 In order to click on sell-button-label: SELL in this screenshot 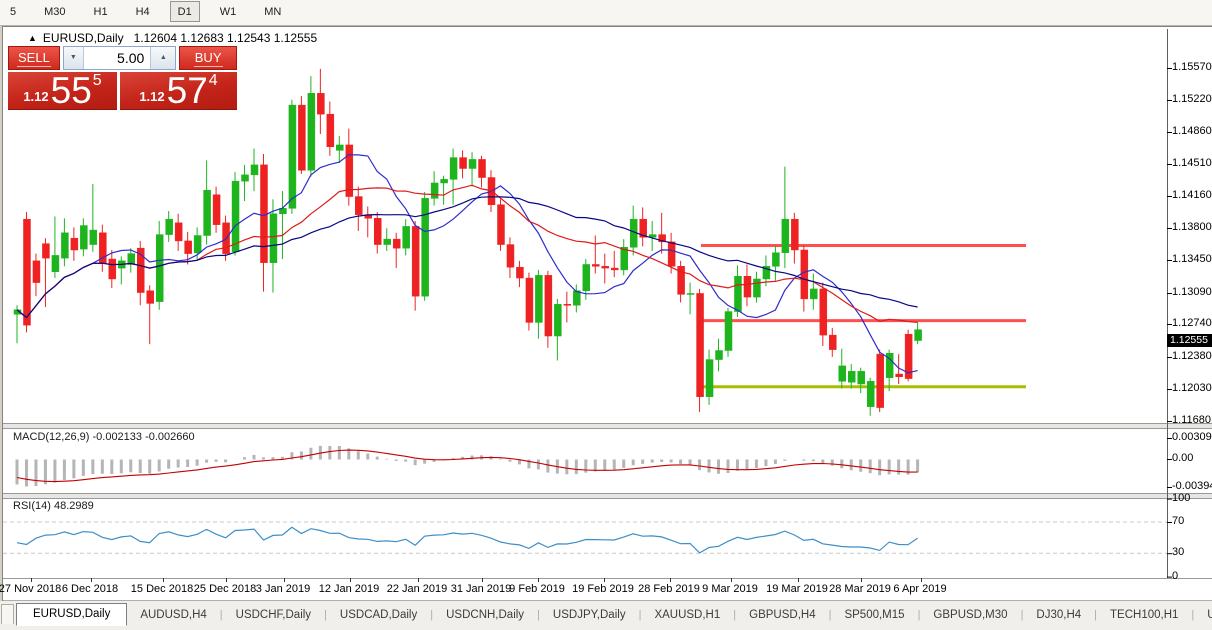, I will do `click(34, 58)`.